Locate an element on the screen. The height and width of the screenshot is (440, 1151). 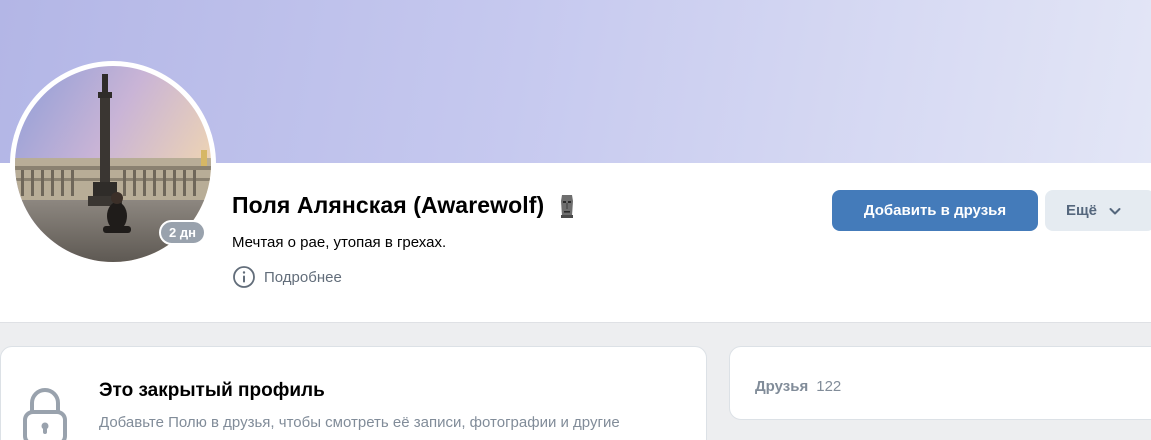
more-info-link: Подробнее is located at coordinates (287, 277).